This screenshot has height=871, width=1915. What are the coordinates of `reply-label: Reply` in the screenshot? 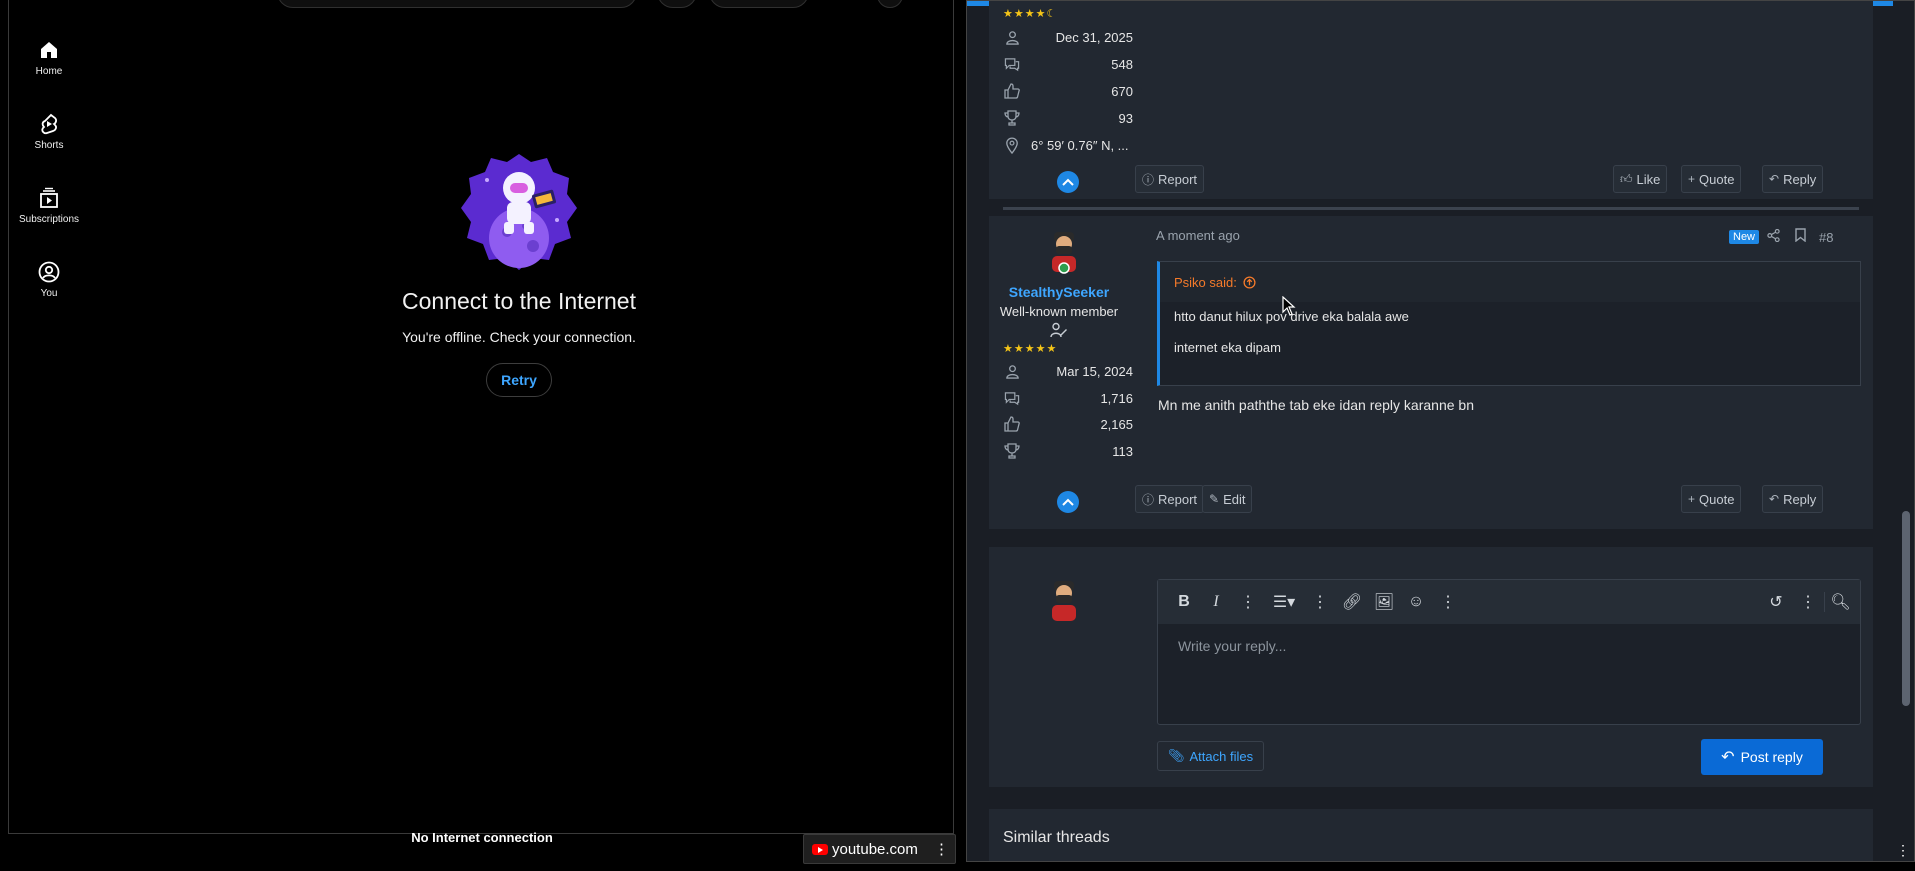 It's located at (1800, 499).